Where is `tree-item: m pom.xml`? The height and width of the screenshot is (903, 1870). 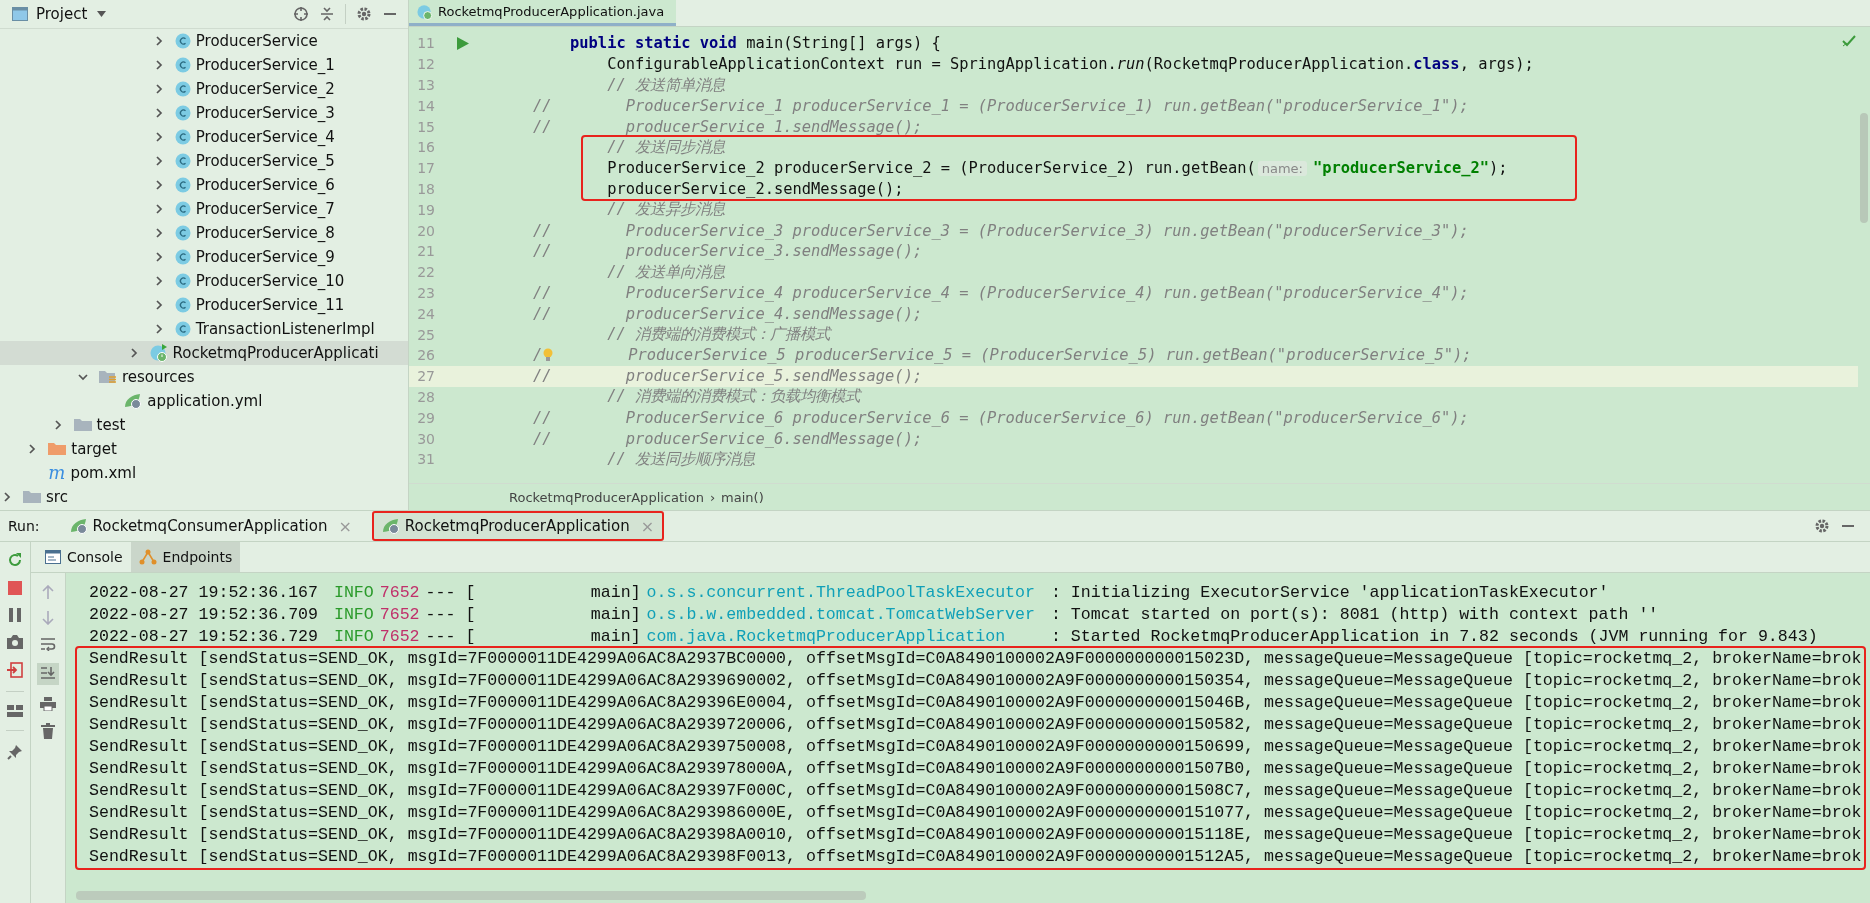 tree-item: m pom.xml is located at coordinates (204, 473).